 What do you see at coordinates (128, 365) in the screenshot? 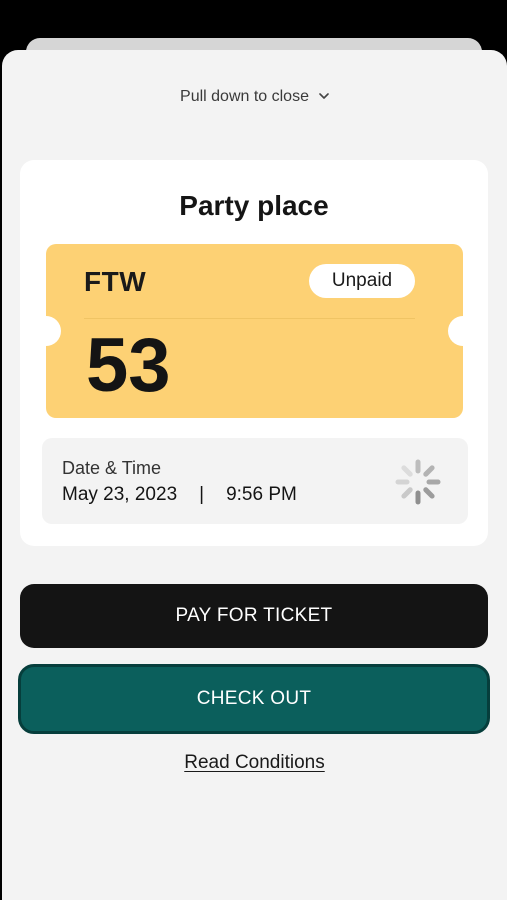
I see `ticket-number: 53` at bounding box center [128, 365].